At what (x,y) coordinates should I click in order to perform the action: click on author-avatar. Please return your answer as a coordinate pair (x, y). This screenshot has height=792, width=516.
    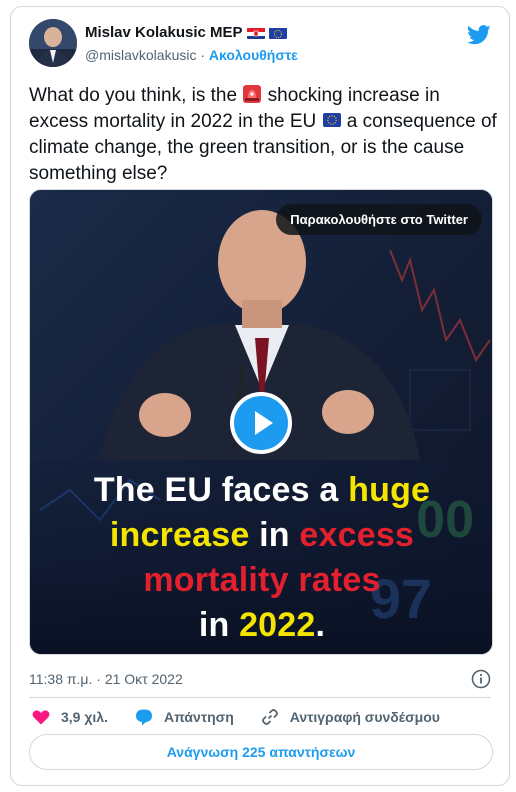
    Looking at the image, I should click on (53, 43).